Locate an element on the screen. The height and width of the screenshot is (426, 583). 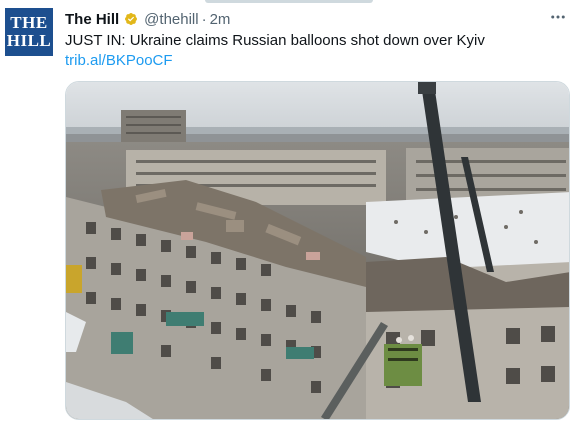
verified-badge-icon is located at coordinates (131, 19).